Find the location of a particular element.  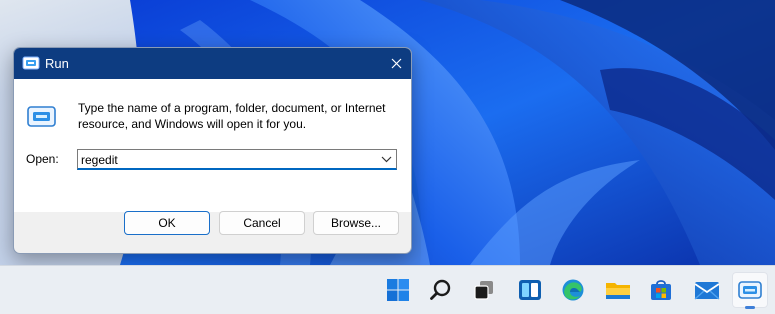

open-label: Open: is located at coordinates (42, 159).